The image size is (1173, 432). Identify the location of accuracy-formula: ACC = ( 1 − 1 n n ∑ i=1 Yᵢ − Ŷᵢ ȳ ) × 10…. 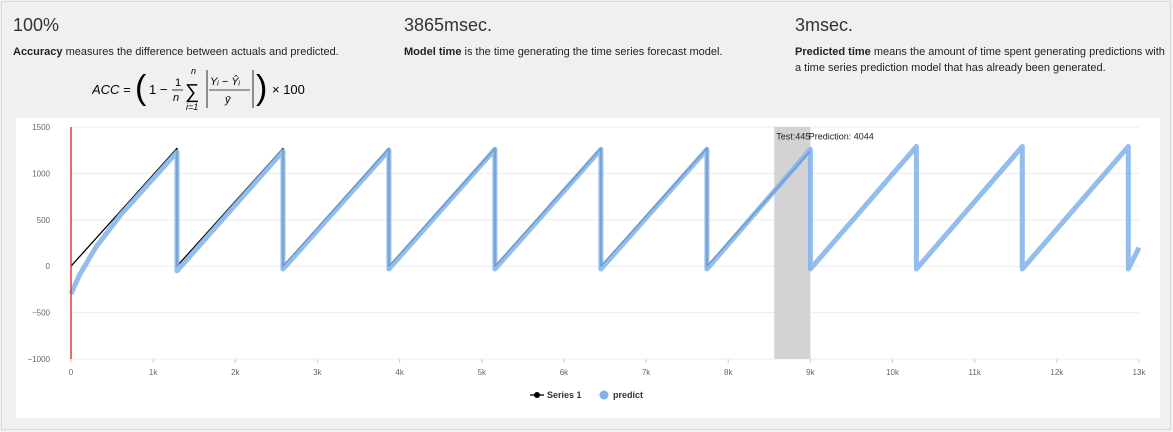
(198, 89).